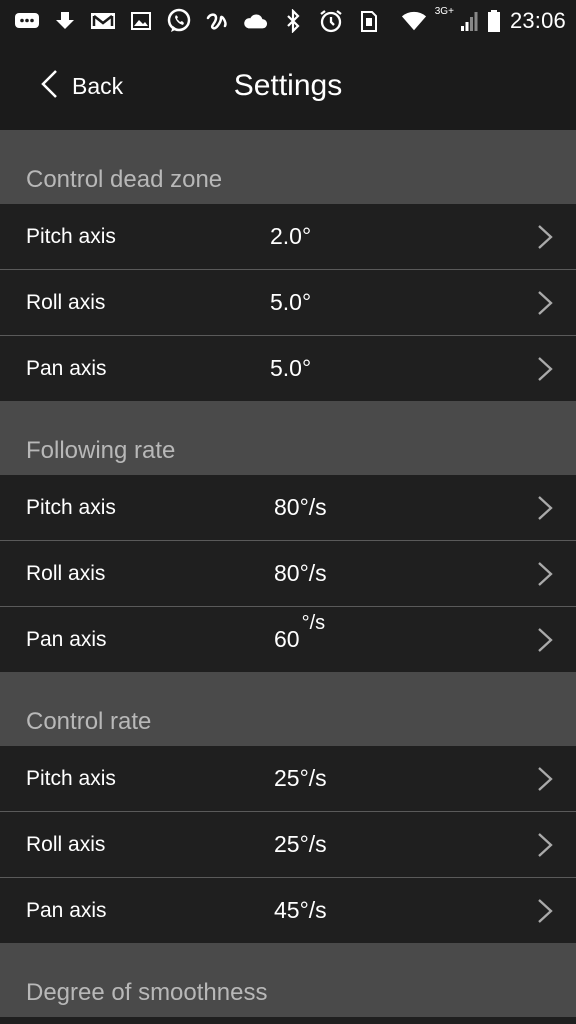  Describe the element at coordinates (103, 21) in the screenshot. I see `gmail-icon` at that location.